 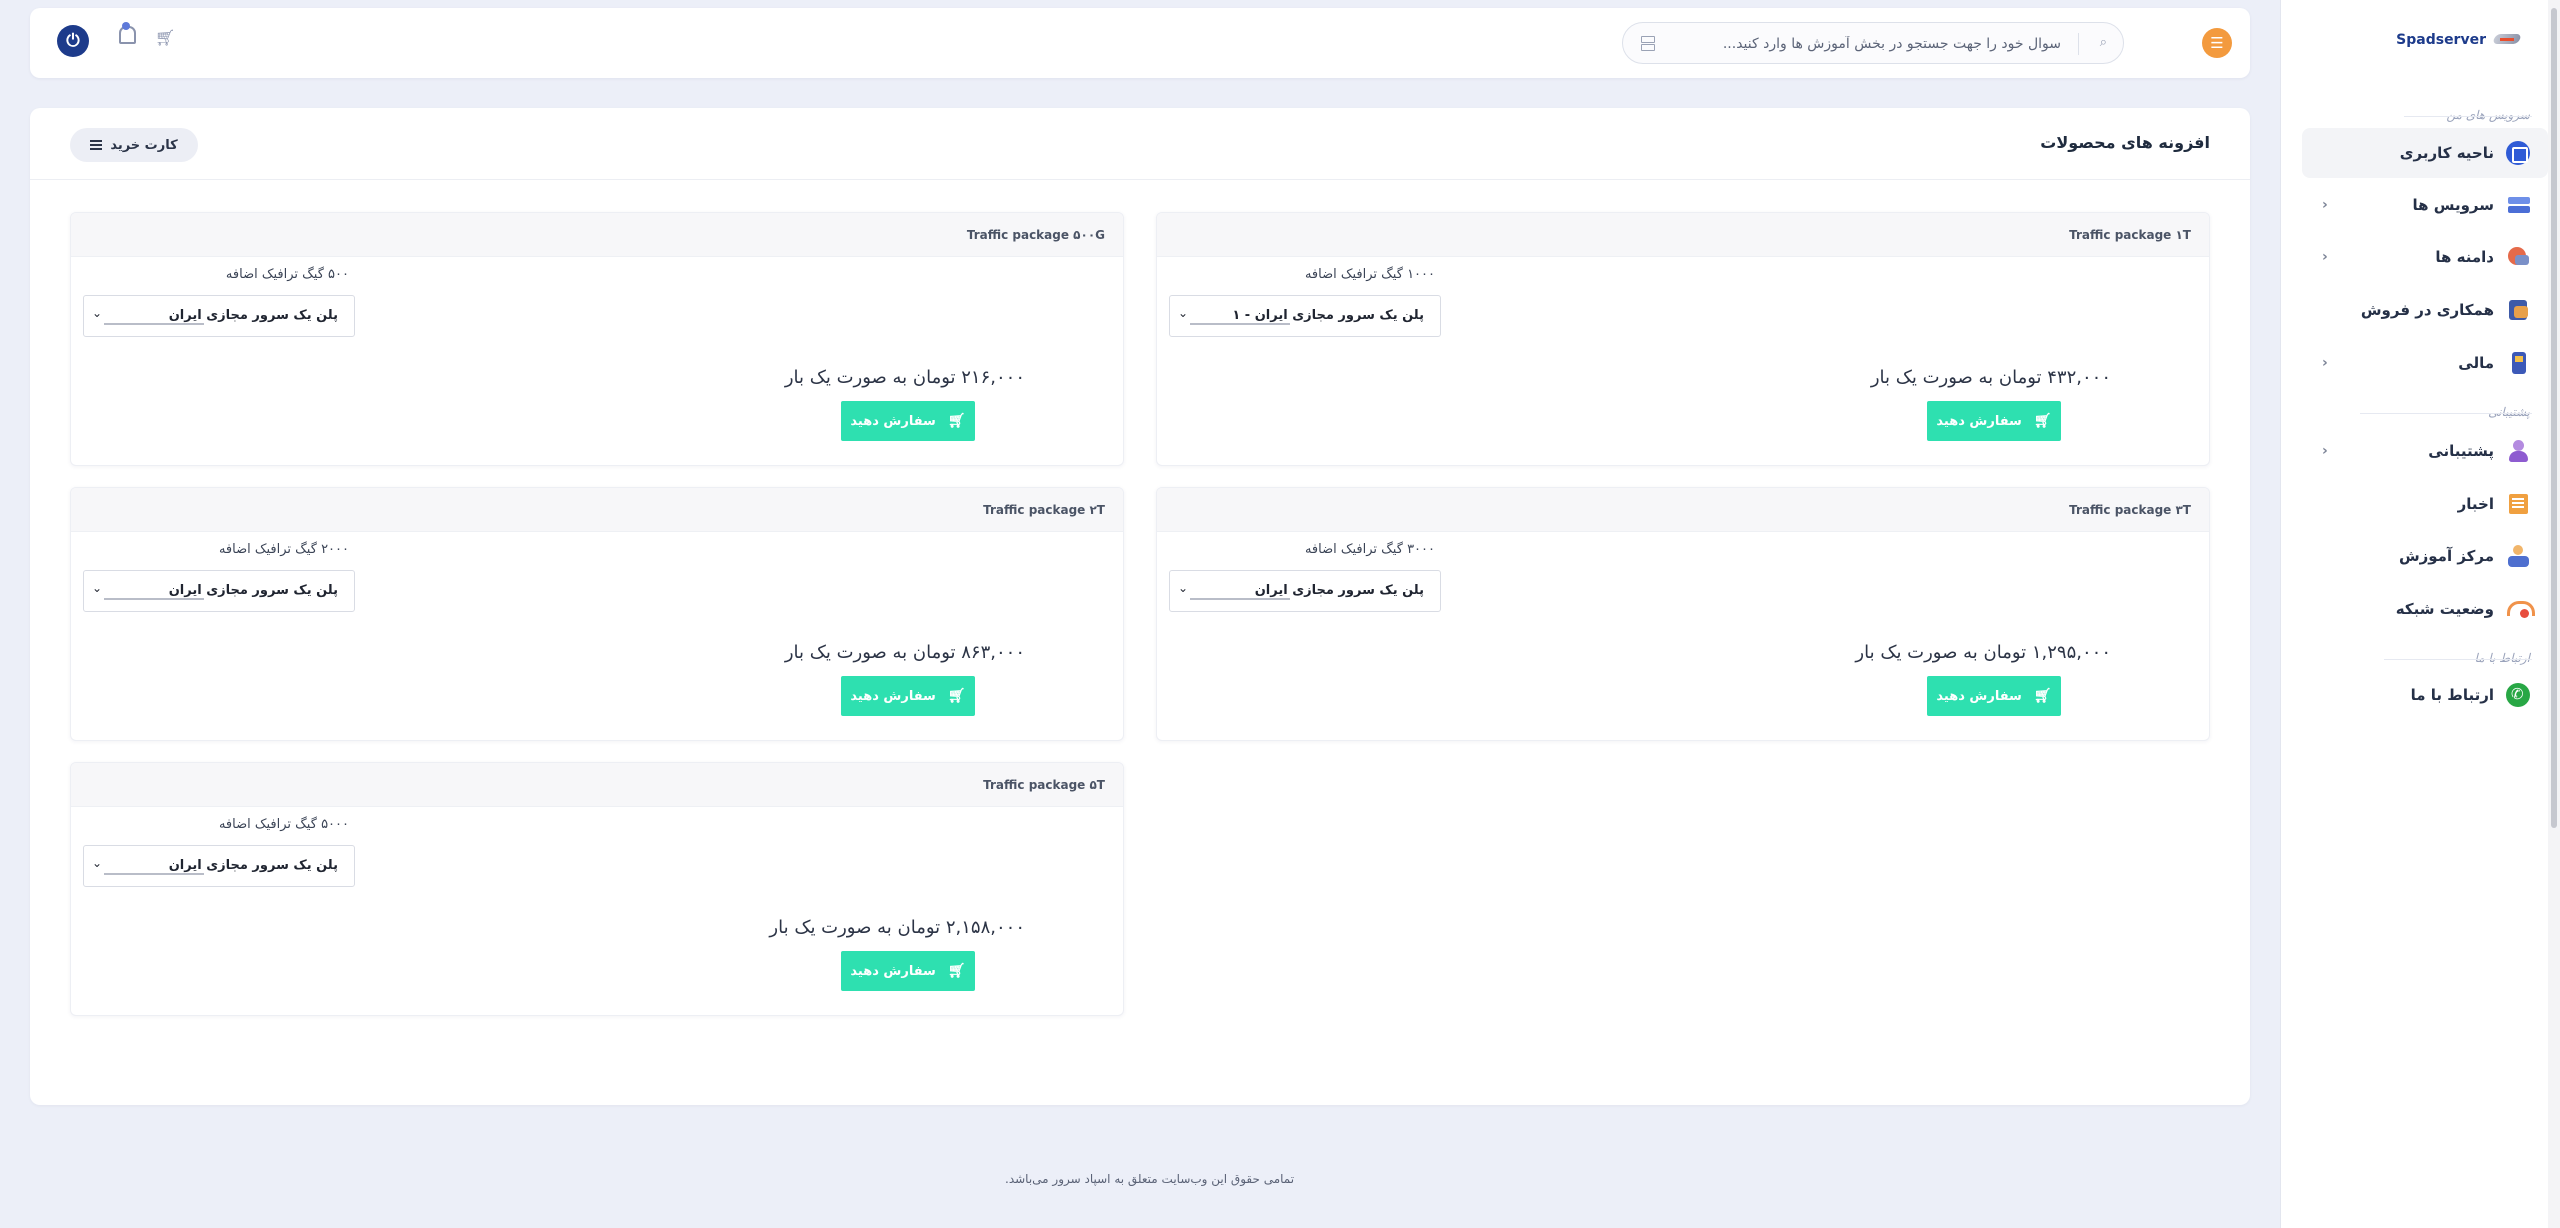 I want to click on sidebar-scrollbar, so click(x=2554, y=614).